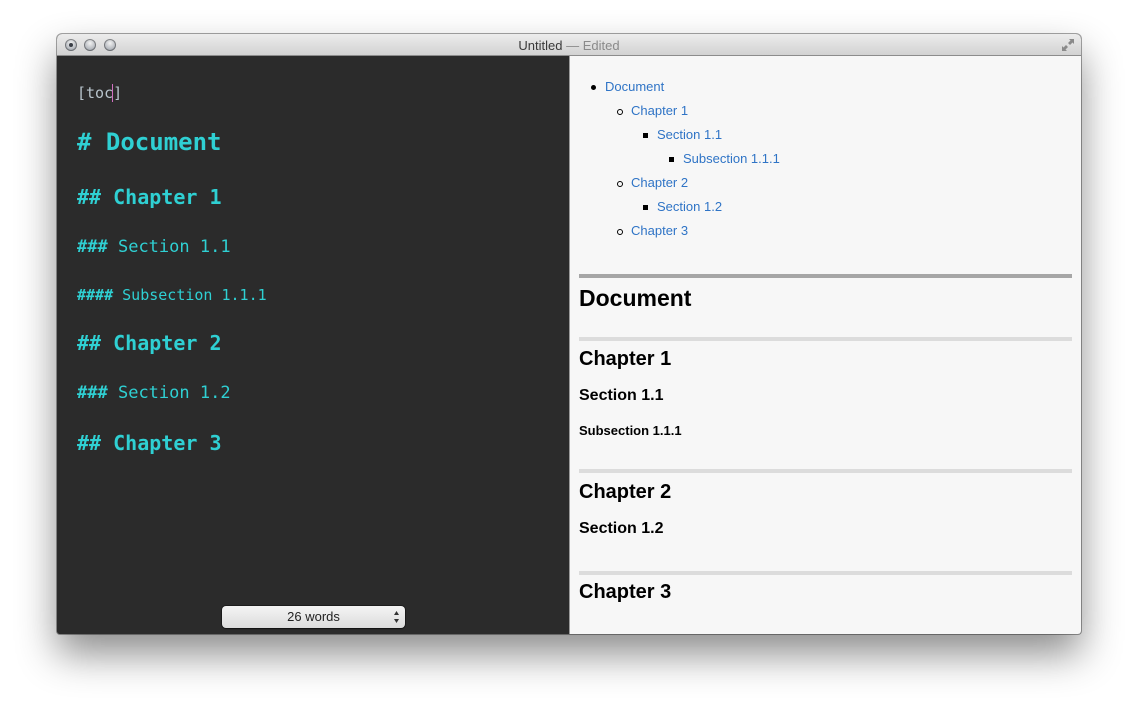 This screenshot has height=714, width=1138. What do you see at coordinates (84, 142) in the screenshot?
I see `heading-hash: #` at bounding box center [84, 142].